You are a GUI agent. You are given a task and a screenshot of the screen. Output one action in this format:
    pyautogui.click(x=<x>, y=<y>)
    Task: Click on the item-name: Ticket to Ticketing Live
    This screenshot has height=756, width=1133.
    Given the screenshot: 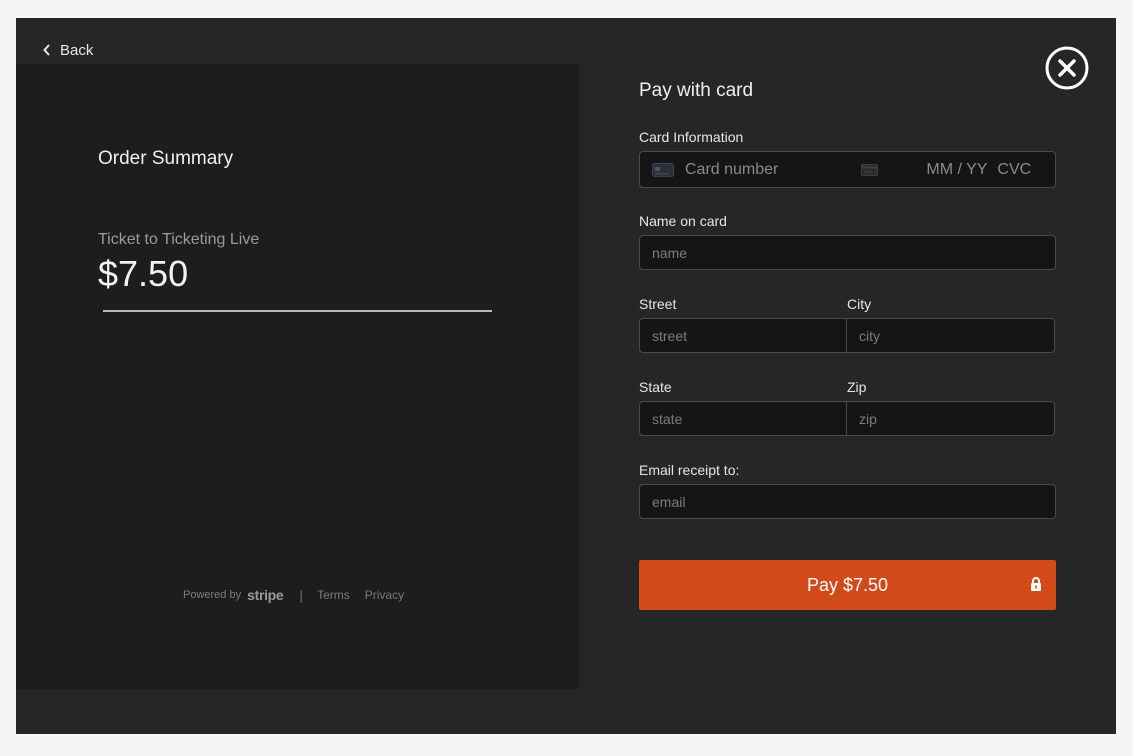 What is the action you would take?
    pyautogui.click(x=179, y=239)
    